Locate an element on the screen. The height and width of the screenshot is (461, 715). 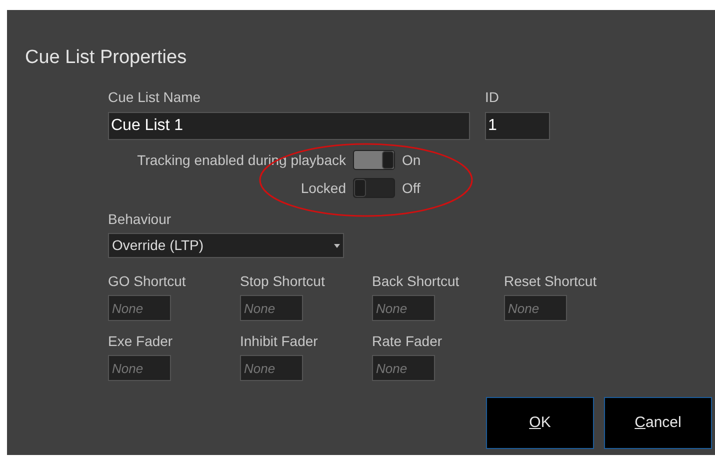
dialog-button: Cancel is located at coordinates (658, 423).